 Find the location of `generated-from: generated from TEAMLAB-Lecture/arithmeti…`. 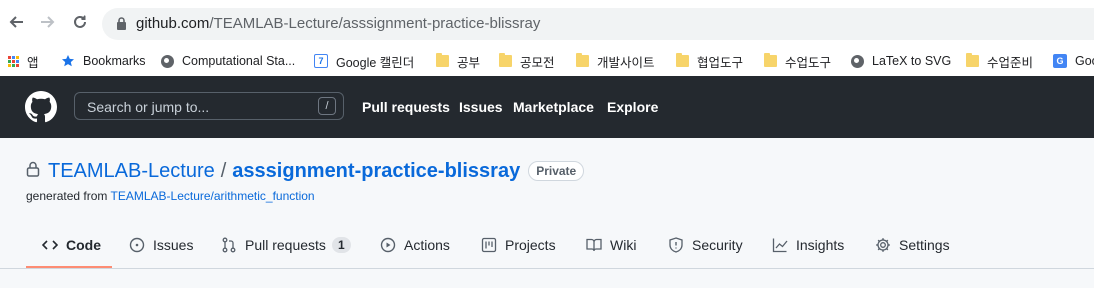

generated-from: generated from TEAMLAB-Lecture/arithmeti… is located at coordinates (170, 196).